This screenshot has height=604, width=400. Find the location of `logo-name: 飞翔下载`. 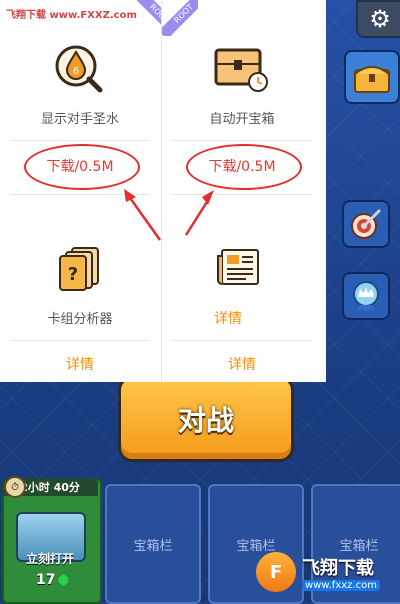

logo-name: 飞翔下载 is located at coordinates (338, 568).